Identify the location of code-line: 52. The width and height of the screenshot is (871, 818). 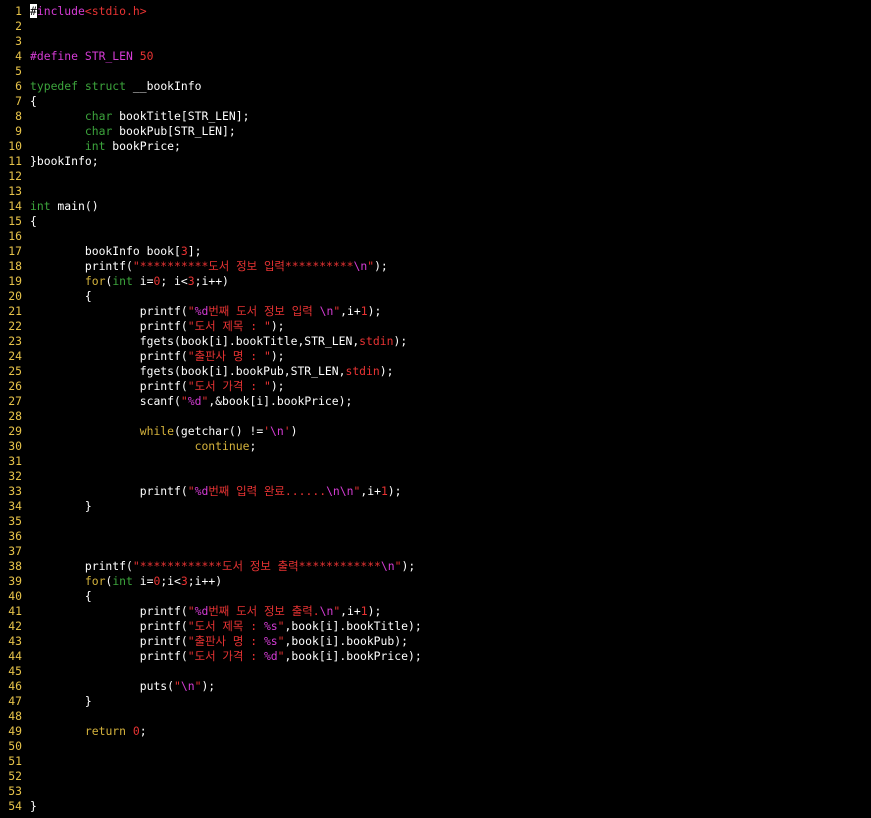
(435, 776).